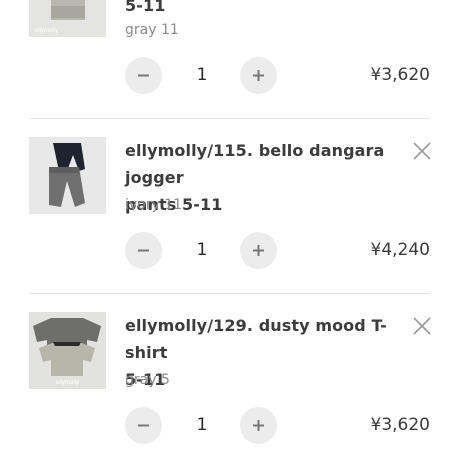  What do you see at coordinates (262, 9) in the screenshot?
I see `product-title: 5-11` at bounding box center [262, 9].